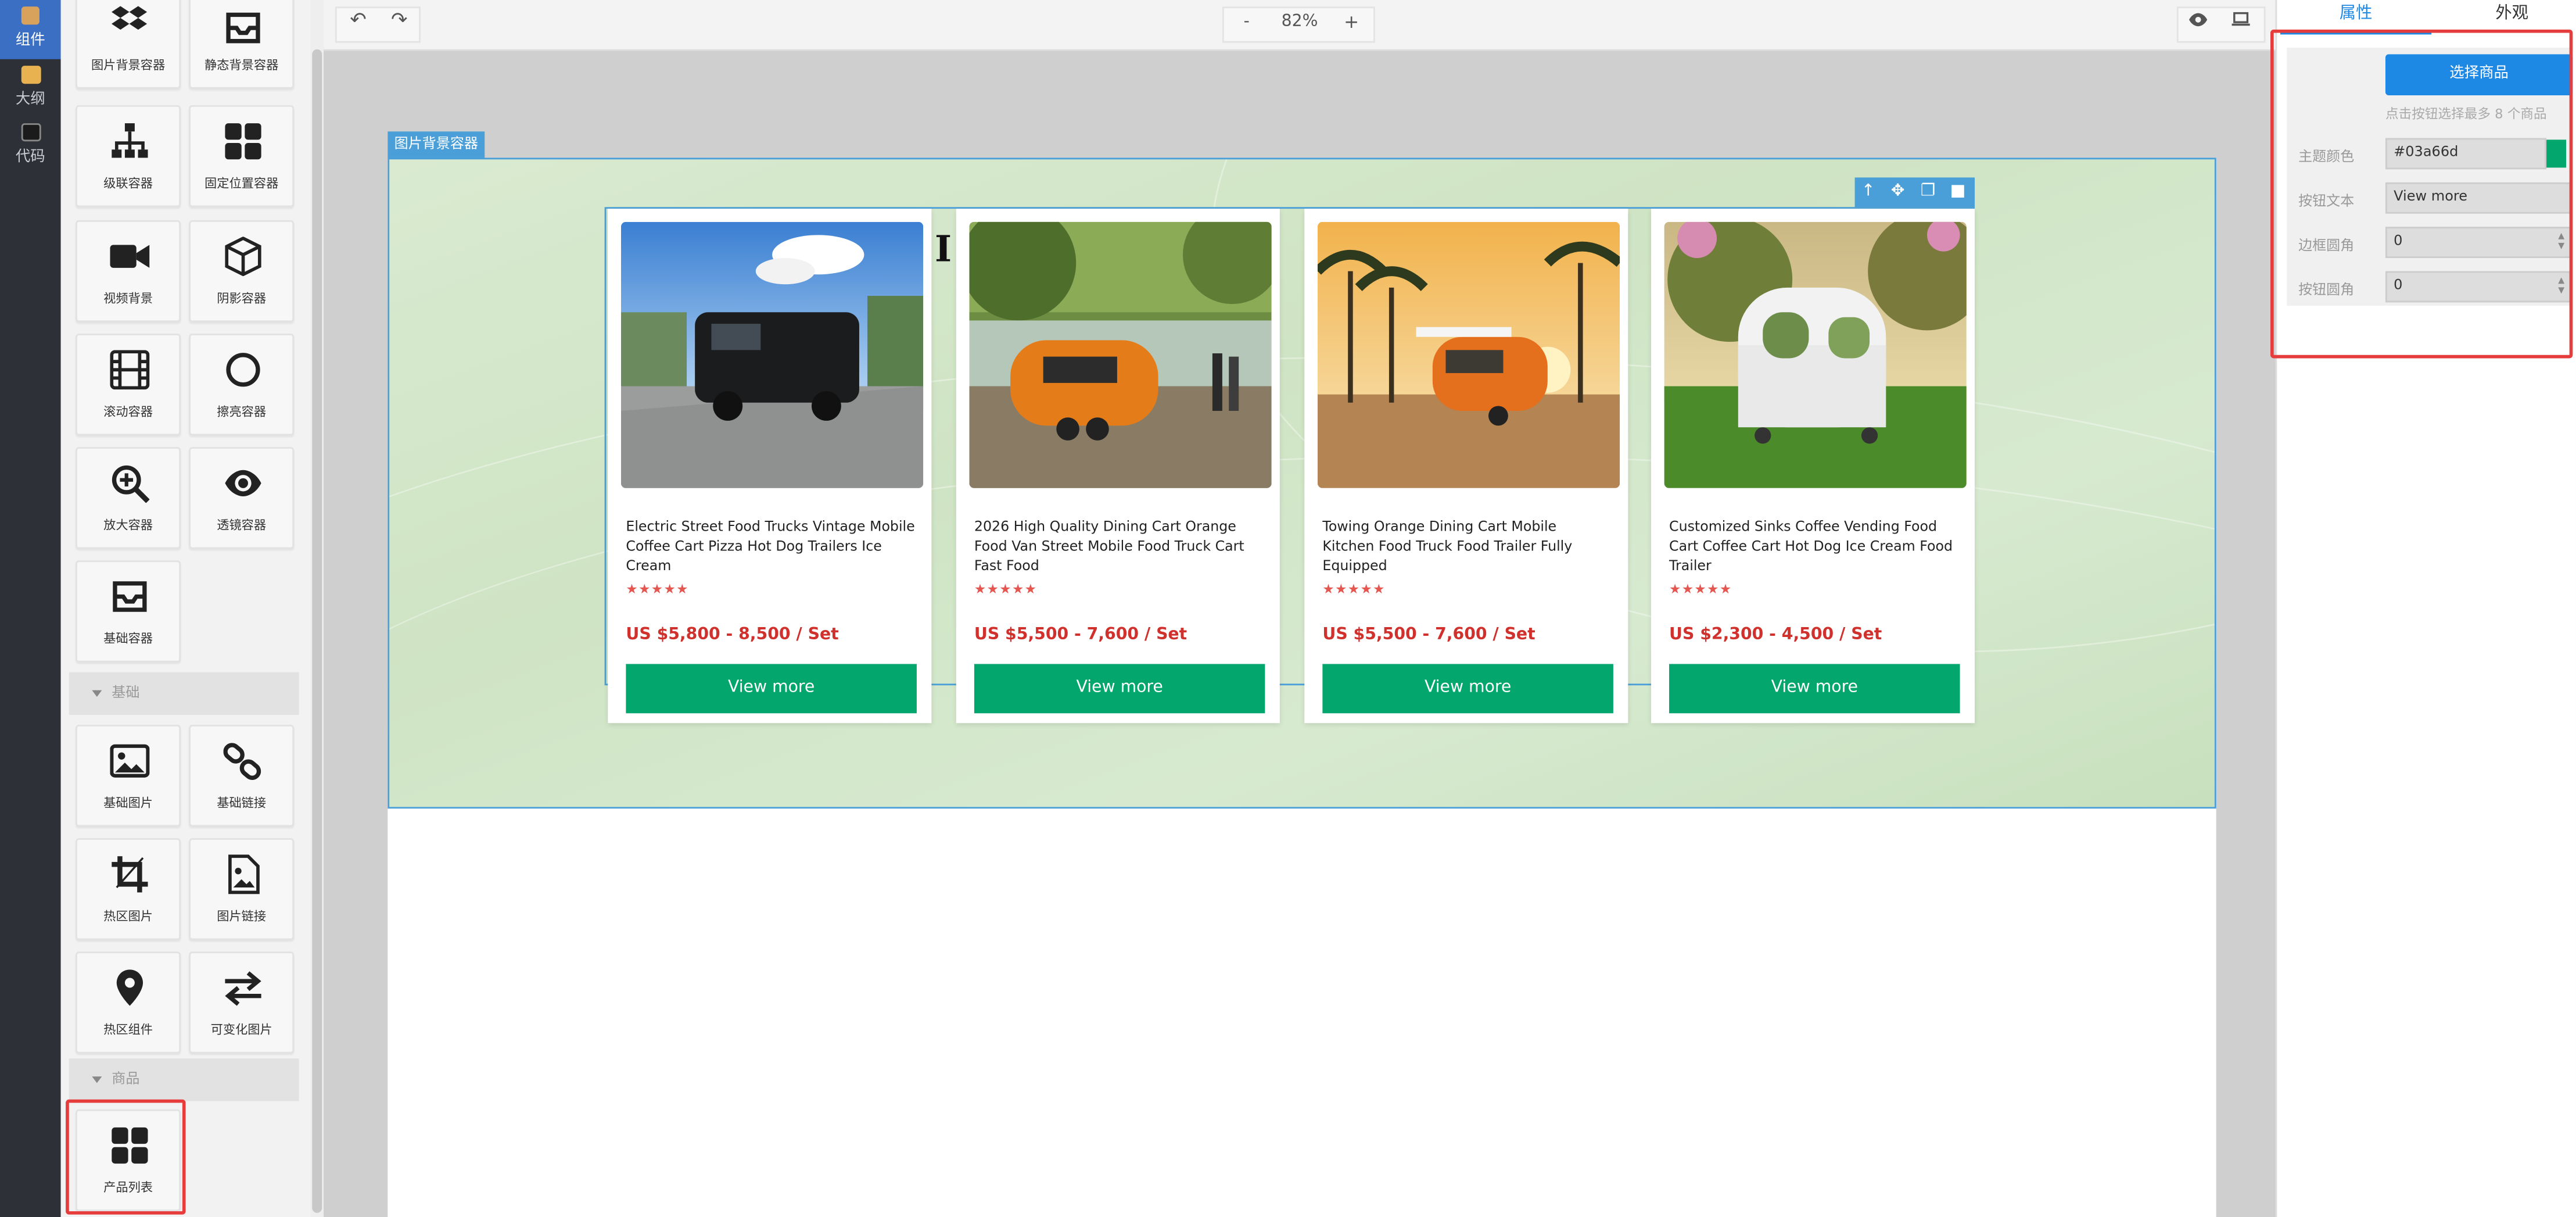 The image size is (2576, 1217). Describe the element at coordinates (130, 256) in the screenshot. I see `video-icon` at that location.